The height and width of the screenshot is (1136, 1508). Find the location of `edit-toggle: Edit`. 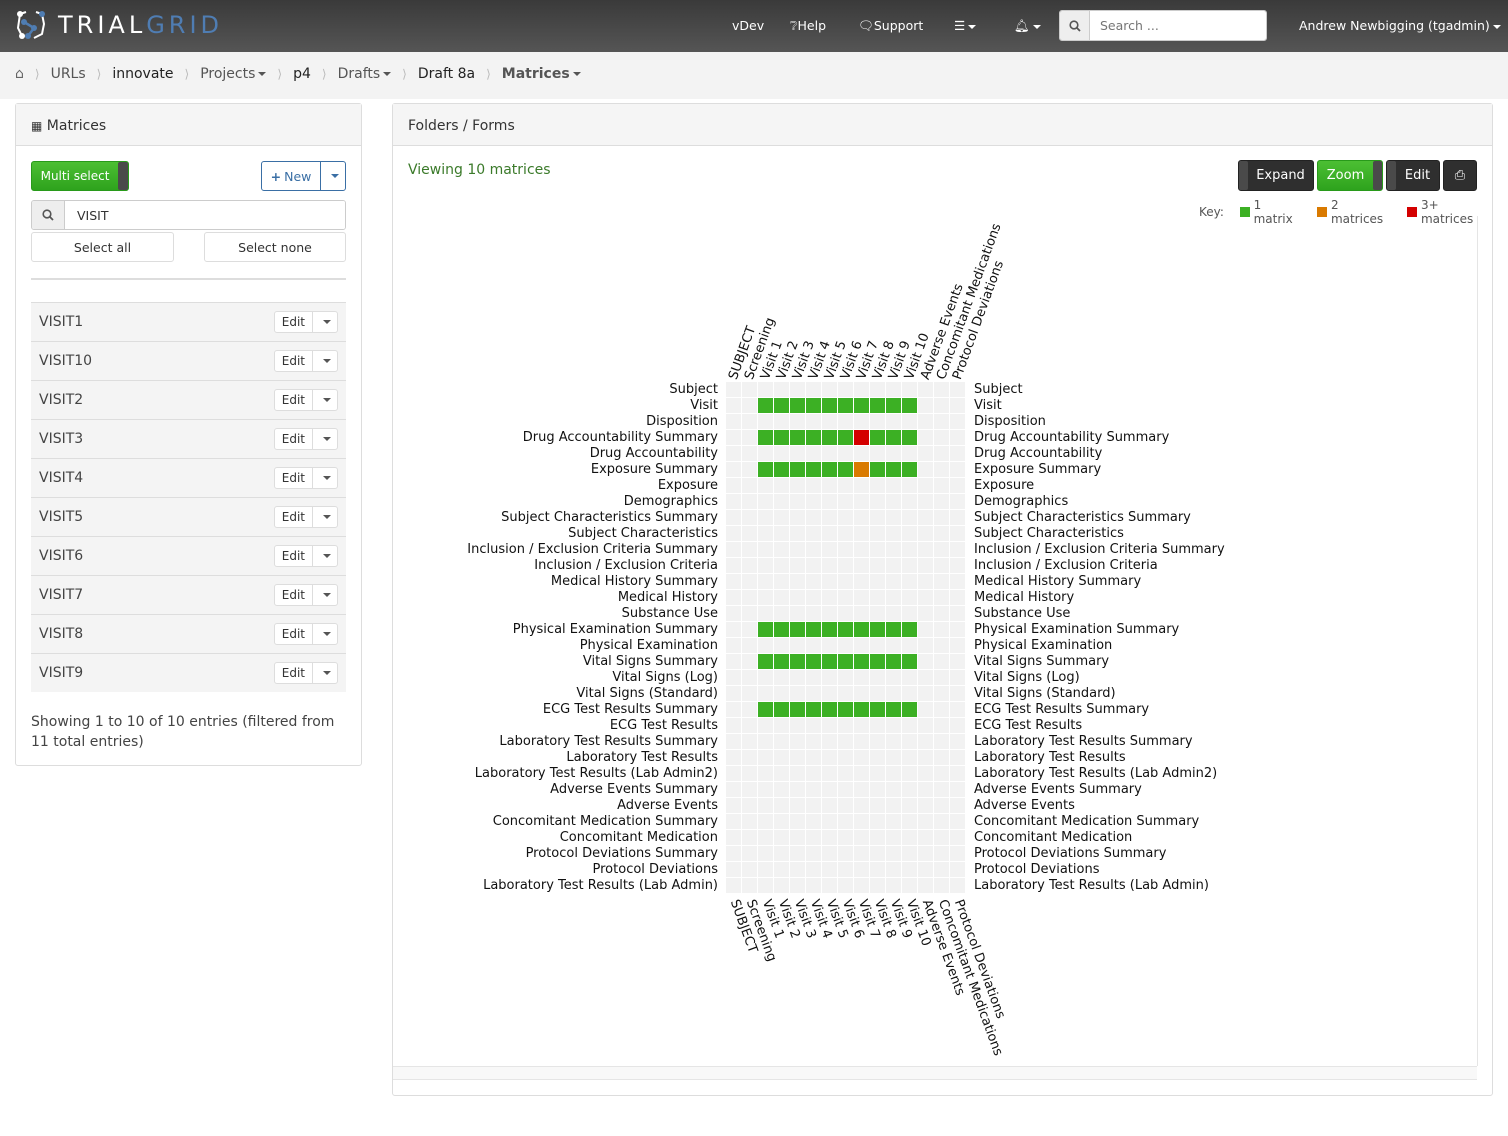

edit-toggle: Edit is located at coordinates (1413, 175).